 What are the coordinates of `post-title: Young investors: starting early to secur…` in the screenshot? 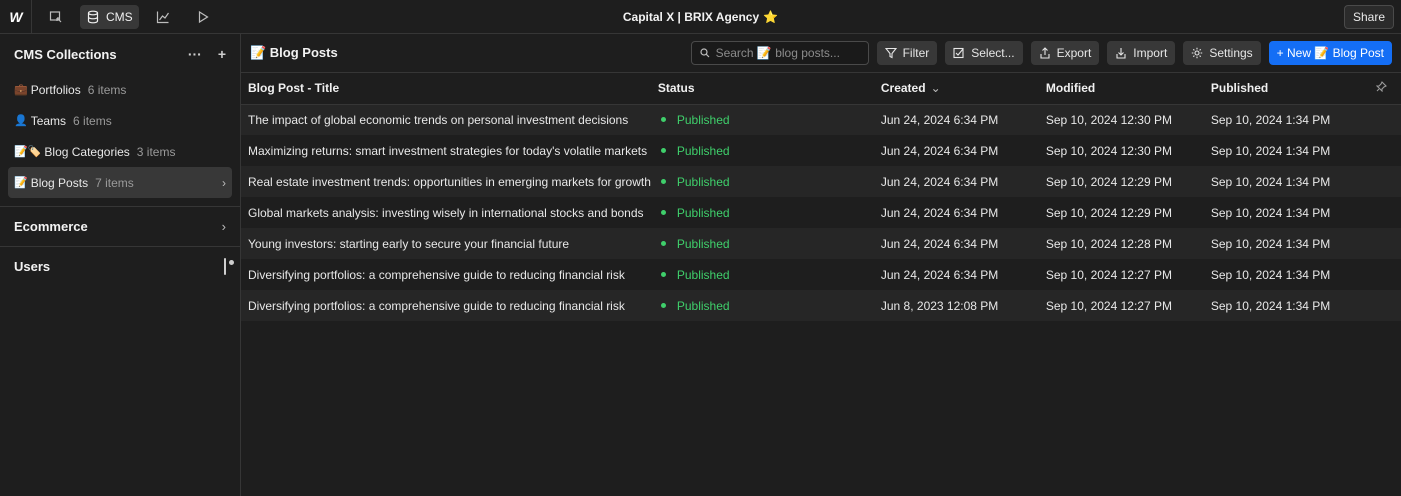 It's located at (409, 243).